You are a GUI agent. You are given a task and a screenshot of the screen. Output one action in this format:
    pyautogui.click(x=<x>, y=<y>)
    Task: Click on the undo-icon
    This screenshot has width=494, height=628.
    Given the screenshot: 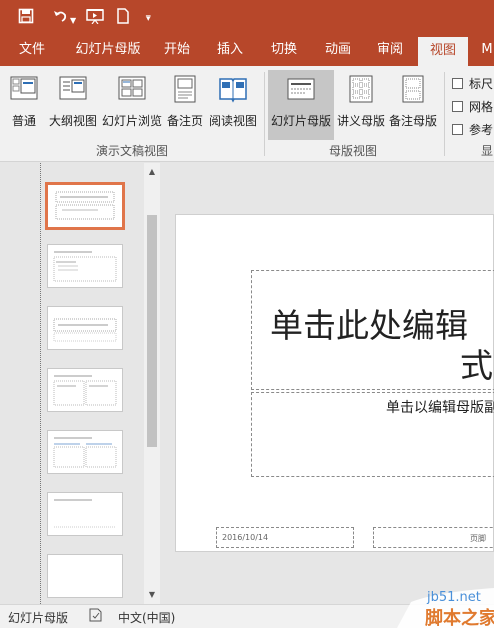 What is the action you would take?
    pyautogui.click(x=60, y=18)
    